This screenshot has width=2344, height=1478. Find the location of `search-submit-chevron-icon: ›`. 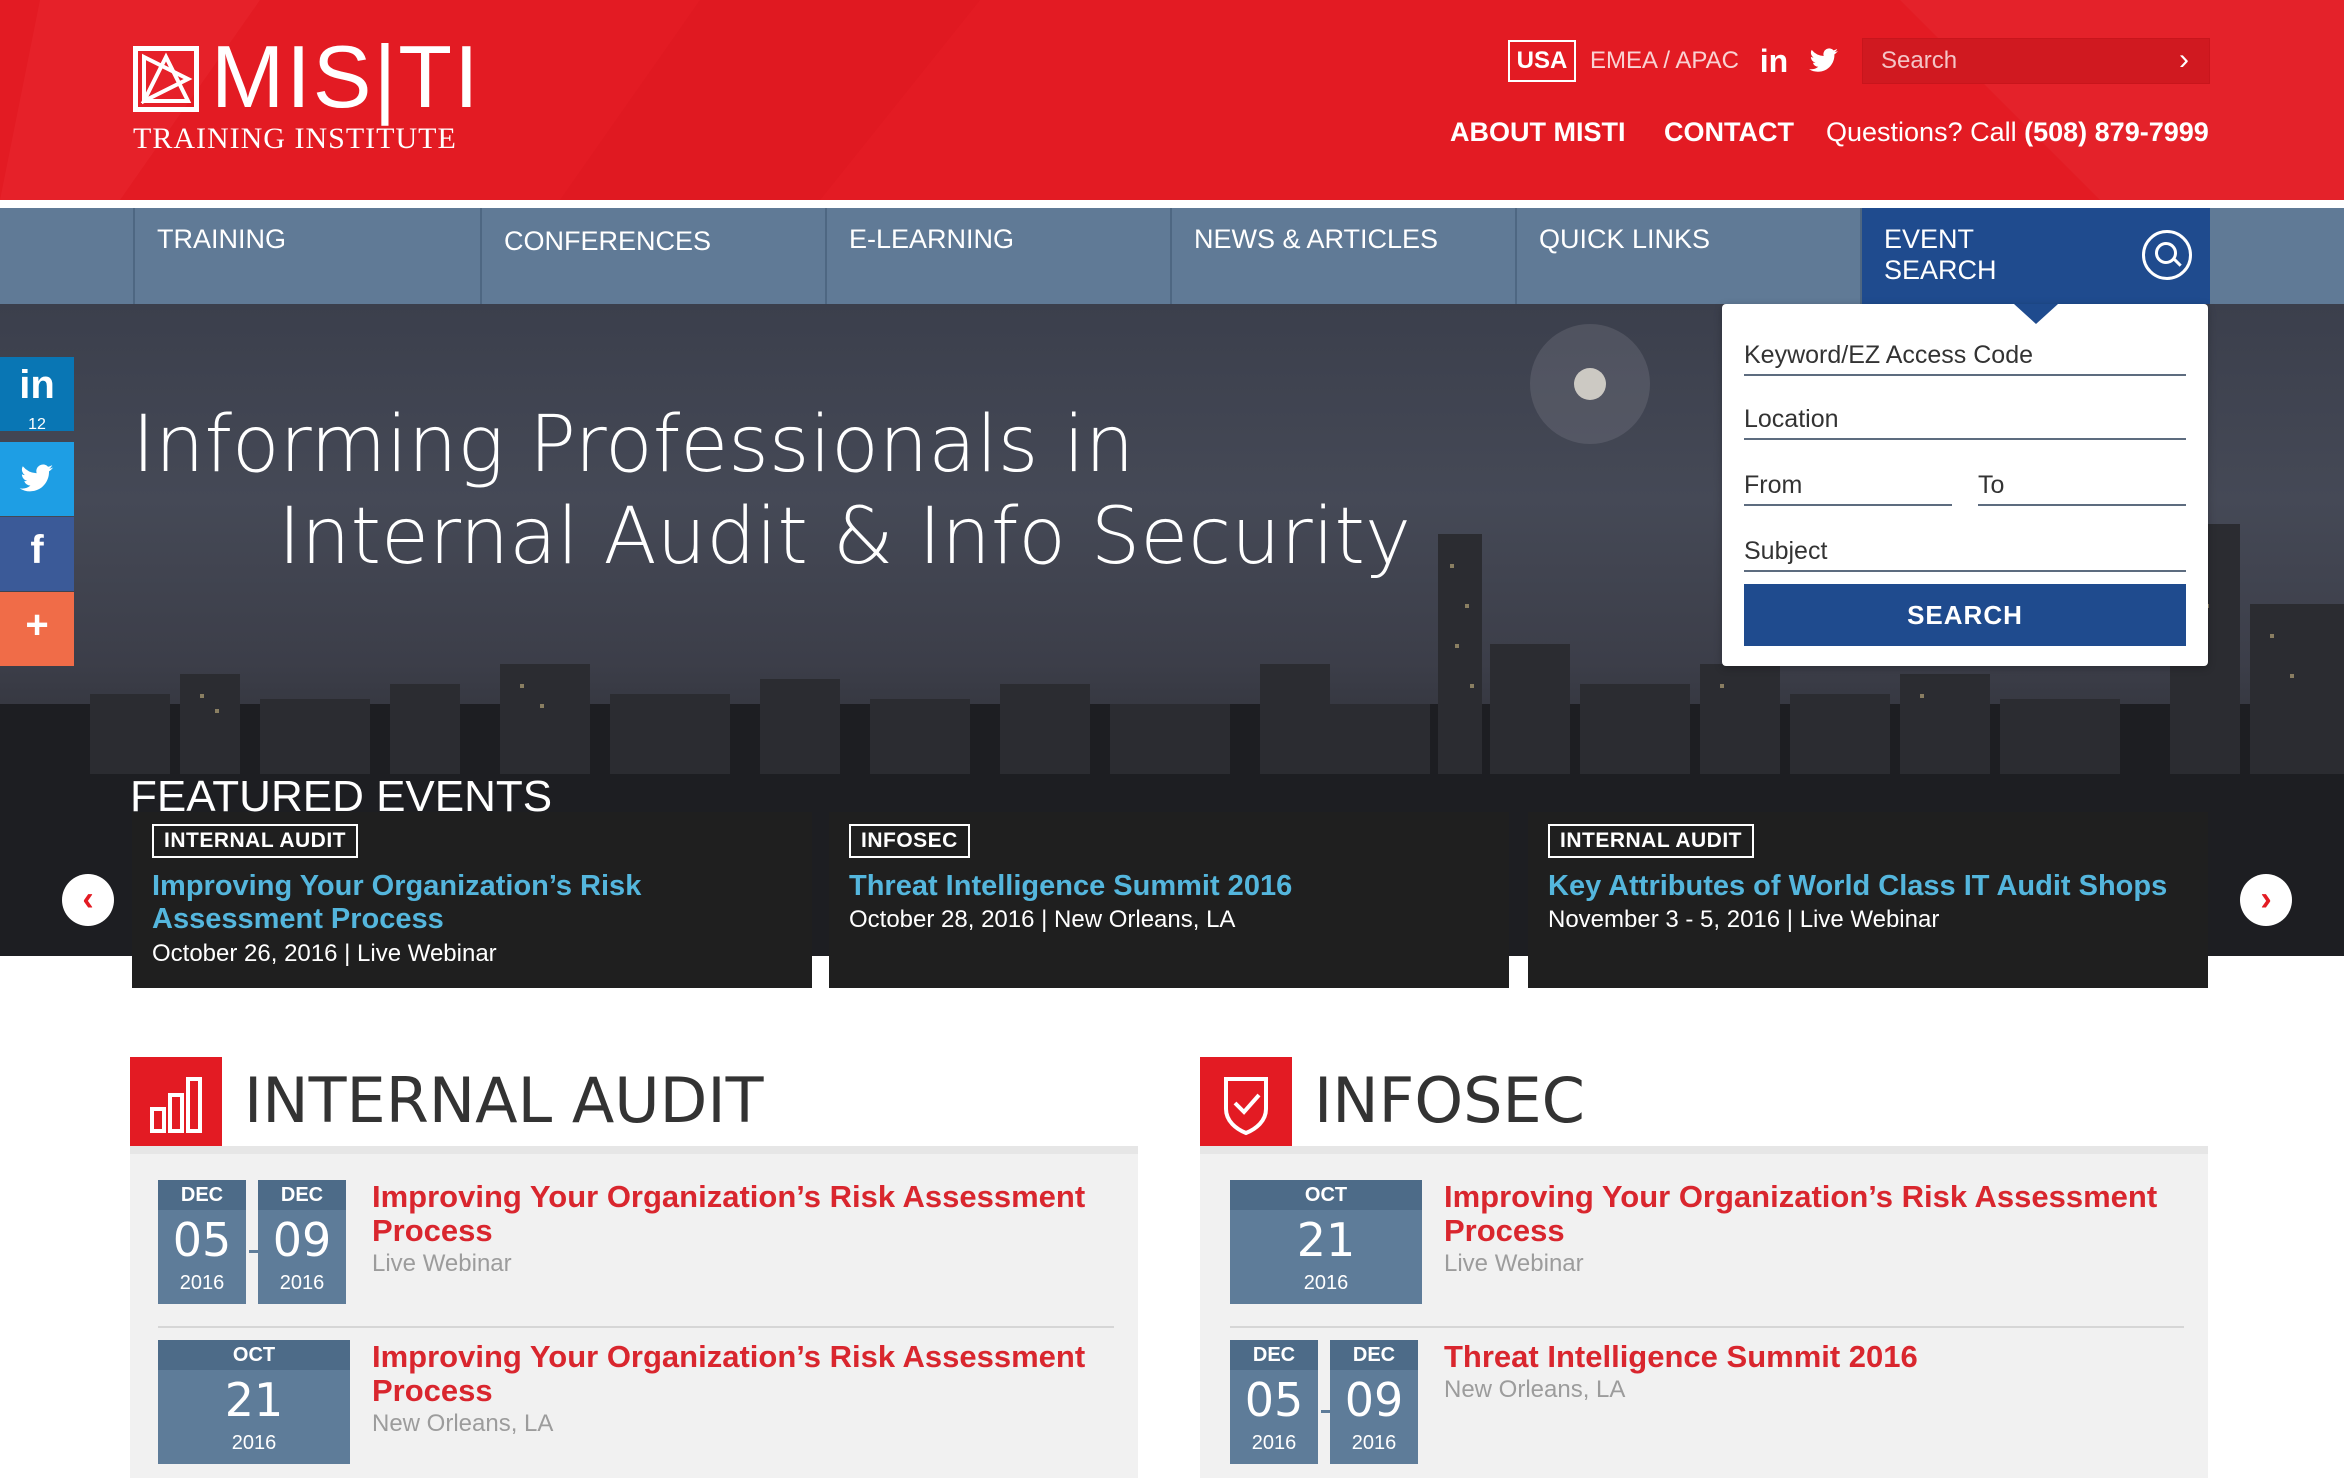

search-submit-chevron-icon: › is located at coordinates (2184, 61).